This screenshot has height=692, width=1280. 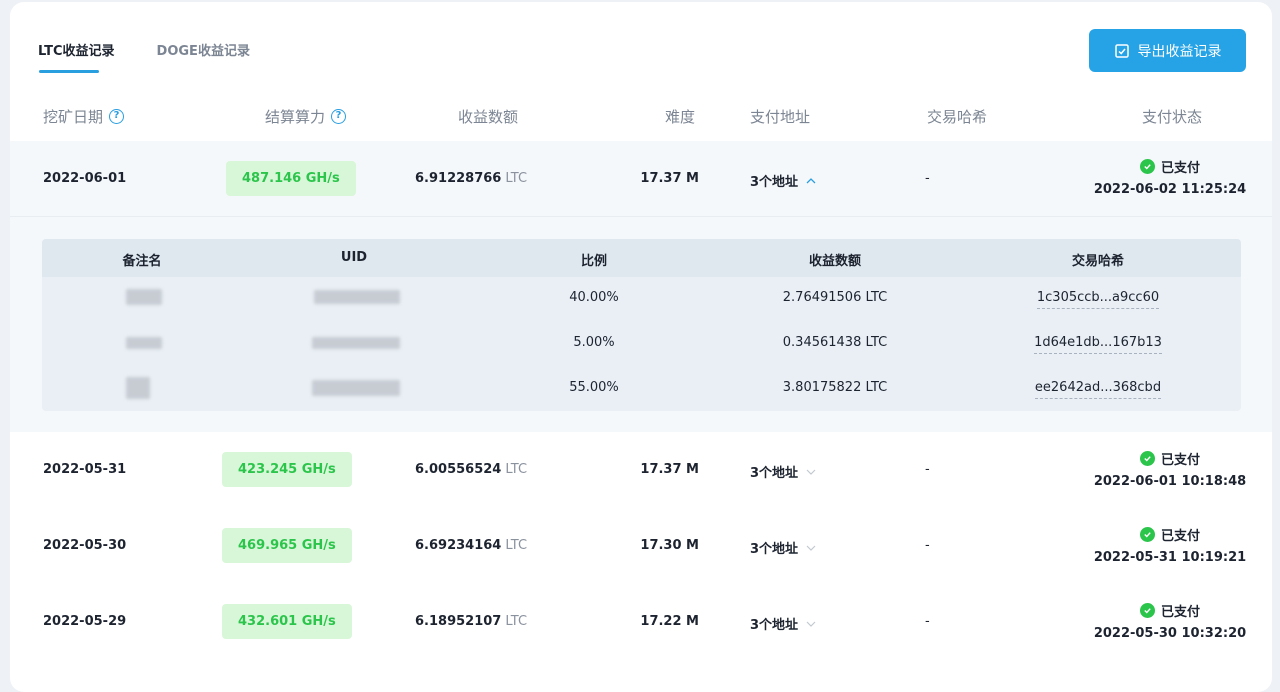 I want to click on header-address: 支付地址, so click(x=780, y=117).